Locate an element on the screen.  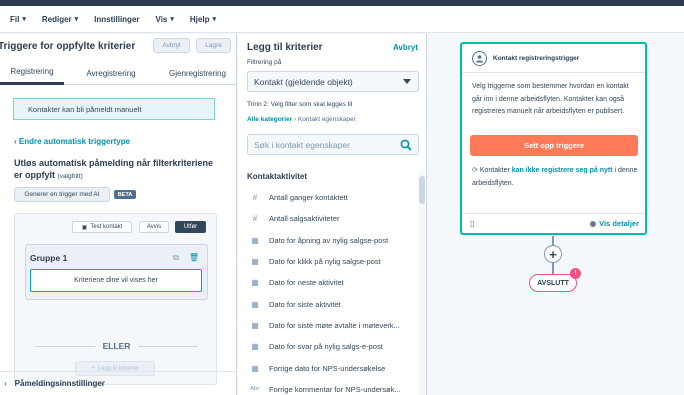
test-contact-button: ▣ Test kontakt is located at coordinates (102, 227).